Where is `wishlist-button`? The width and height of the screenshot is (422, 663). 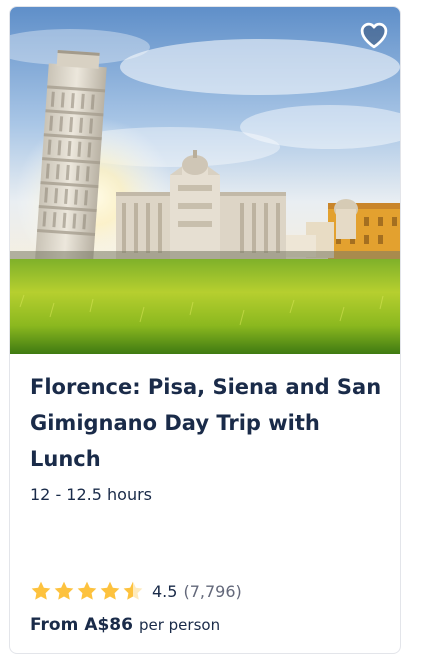
wishlist-button is located at coordinates (374, 35).